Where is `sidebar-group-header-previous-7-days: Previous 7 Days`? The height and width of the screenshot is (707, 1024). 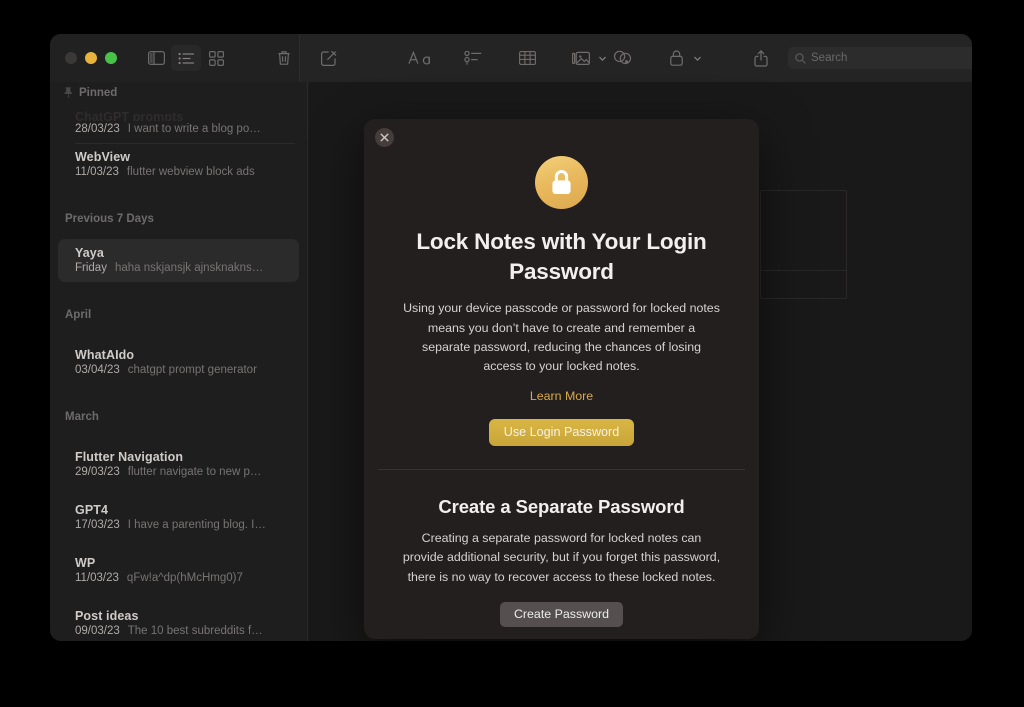 sidebar-group-header-previous-7-days: Previous 7 Days is located at coordinates (178, 218).